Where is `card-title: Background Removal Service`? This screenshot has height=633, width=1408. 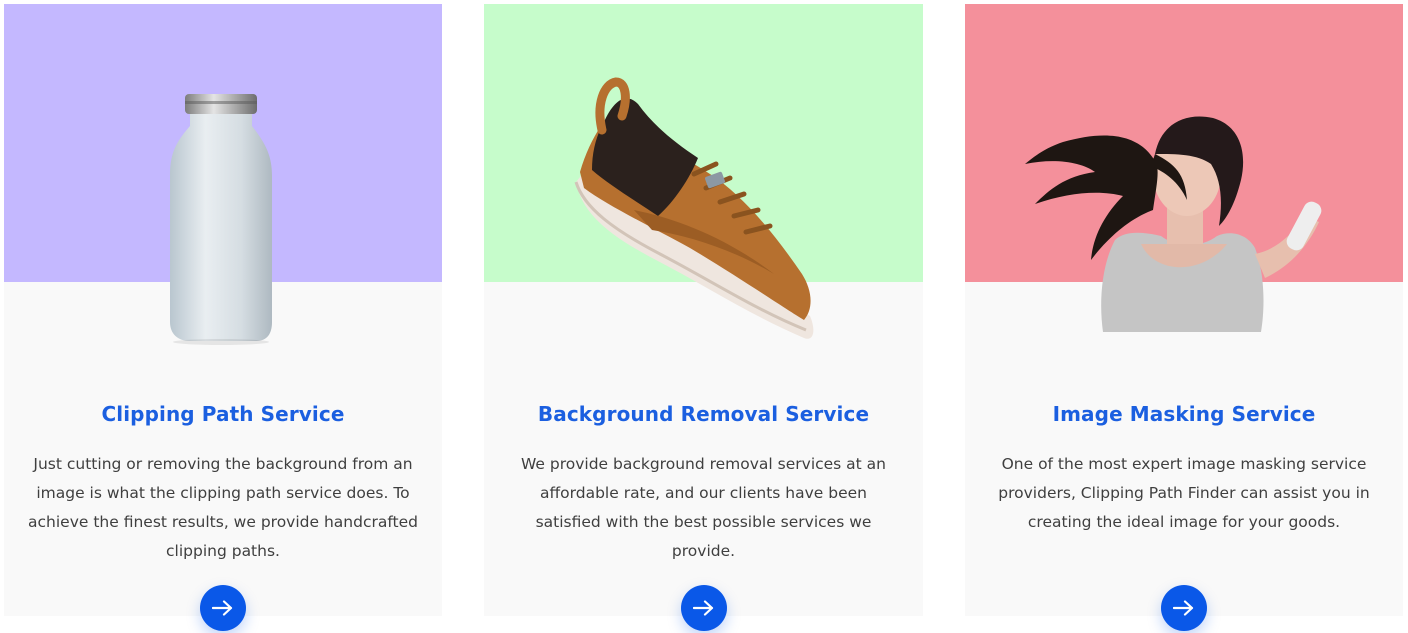
card-title: Background Removal Service is located at coordinates (703, 414).